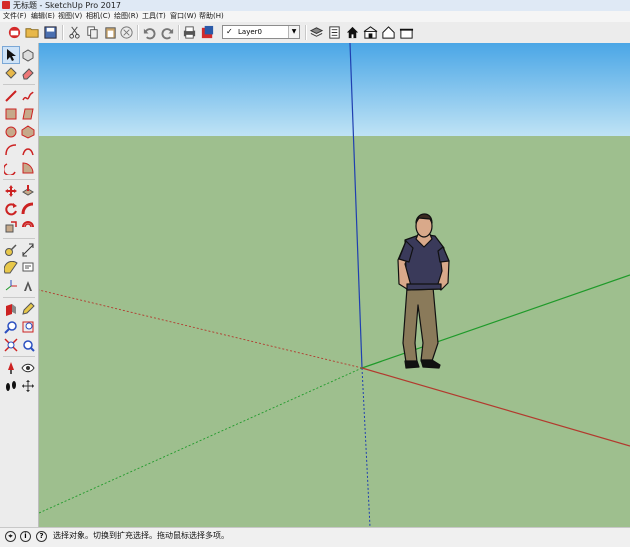 The width and height of the screenshot is (630, 547). Describe the element at coordinates (167, 32) in the screenshot. I see `redo-icon` at that location.